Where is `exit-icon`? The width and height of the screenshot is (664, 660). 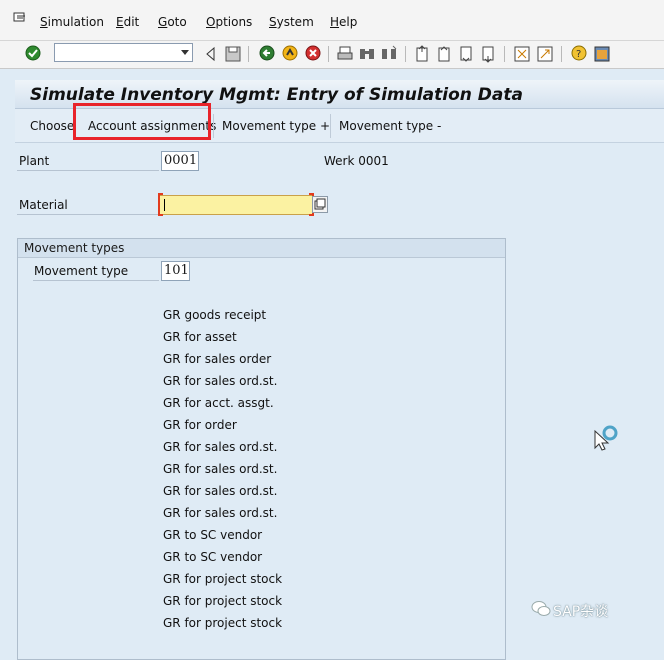 exit-icon is located at coordinates (290, 53).